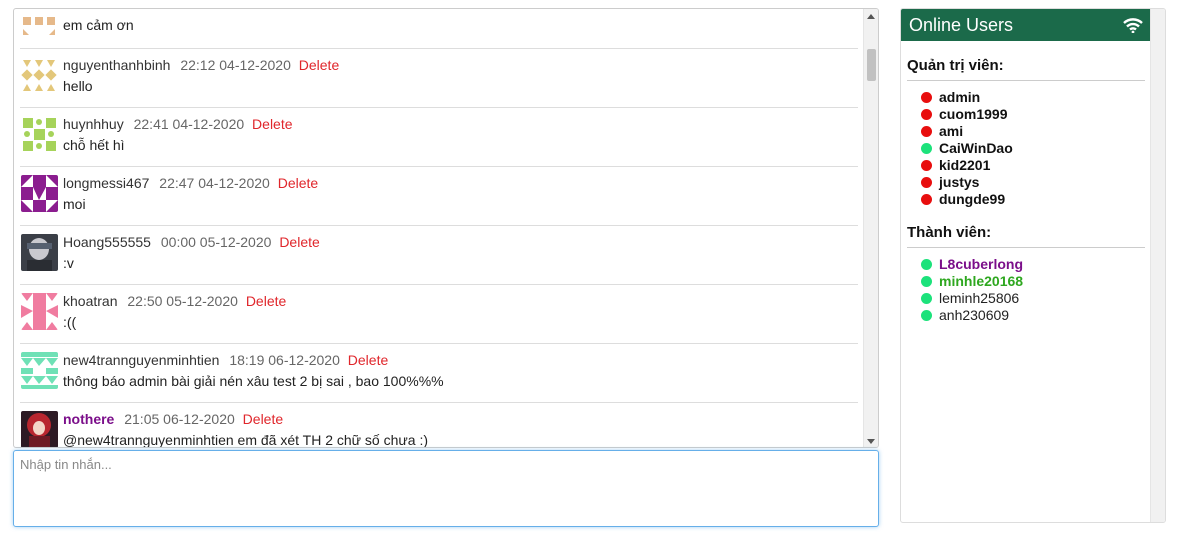 The image size is (1188, 543). I want to click on message-time: 22:50 05-12-2020, so click(182, 301).